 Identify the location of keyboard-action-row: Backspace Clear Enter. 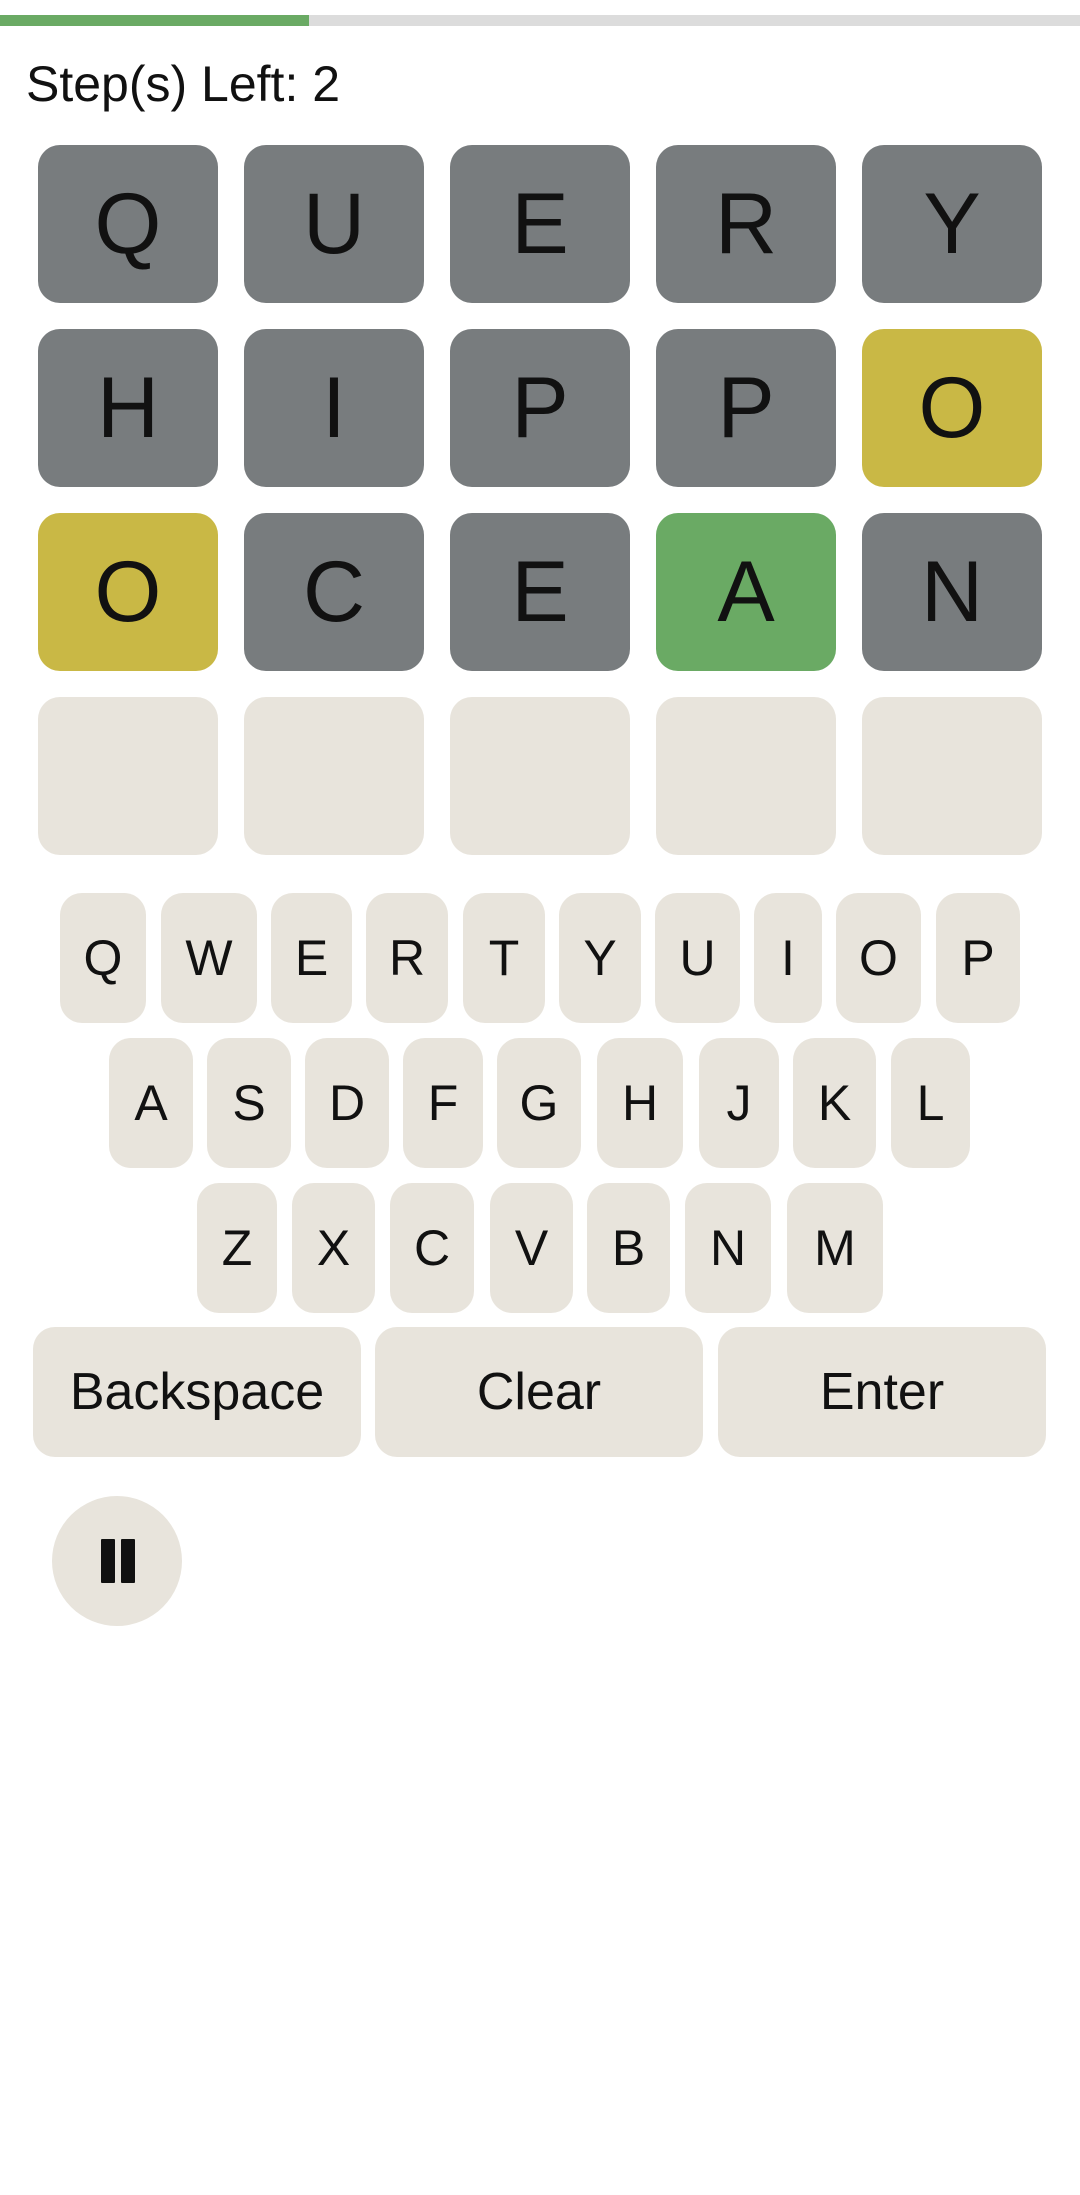
(540, 1392).